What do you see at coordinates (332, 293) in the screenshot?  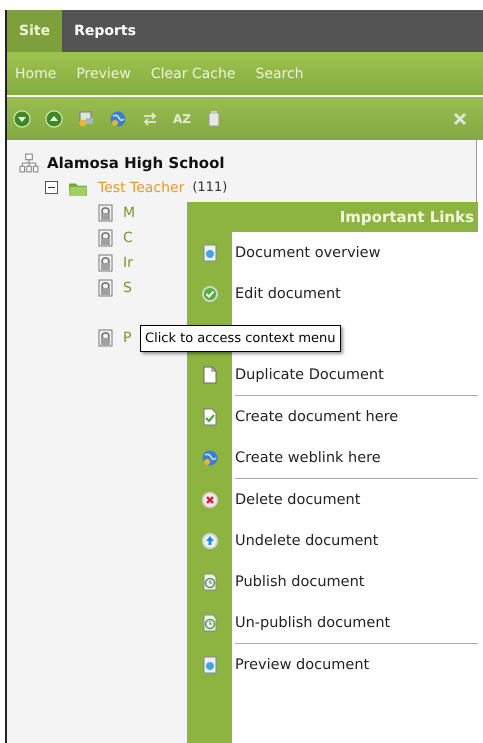 I see `menu-item: Edit document` at bounding box center [332, 293].